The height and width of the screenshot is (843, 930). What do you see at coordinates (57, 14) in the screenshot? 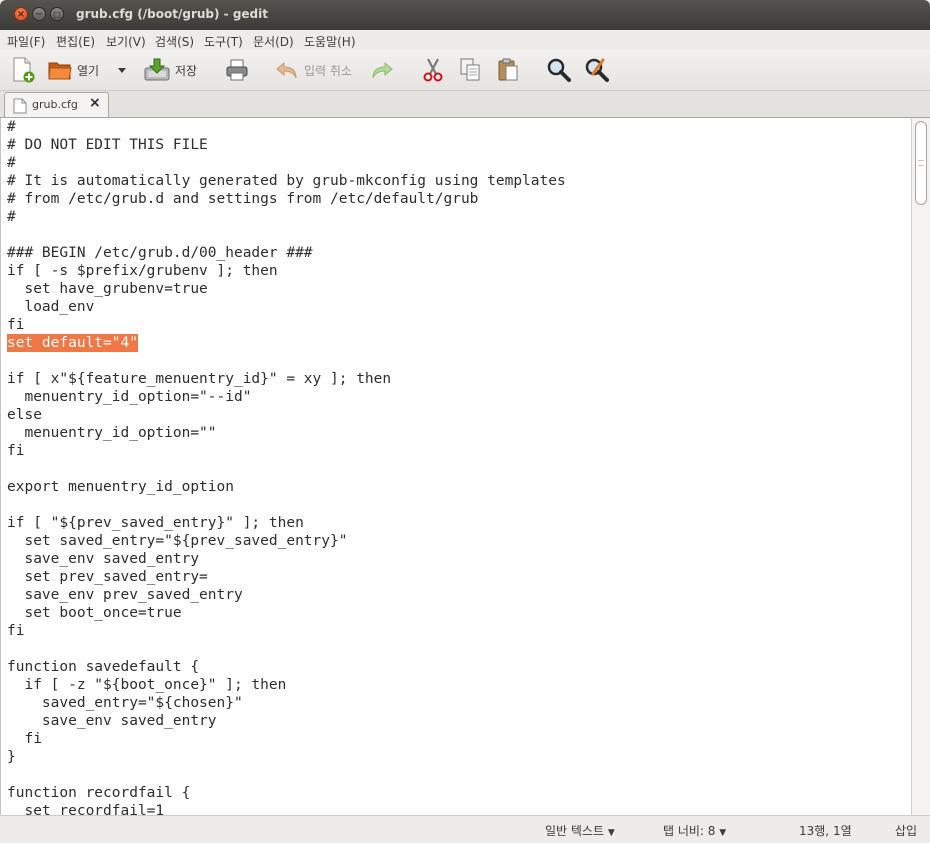
I see `maximize-window-button: □` at bounding box center [57, 14].